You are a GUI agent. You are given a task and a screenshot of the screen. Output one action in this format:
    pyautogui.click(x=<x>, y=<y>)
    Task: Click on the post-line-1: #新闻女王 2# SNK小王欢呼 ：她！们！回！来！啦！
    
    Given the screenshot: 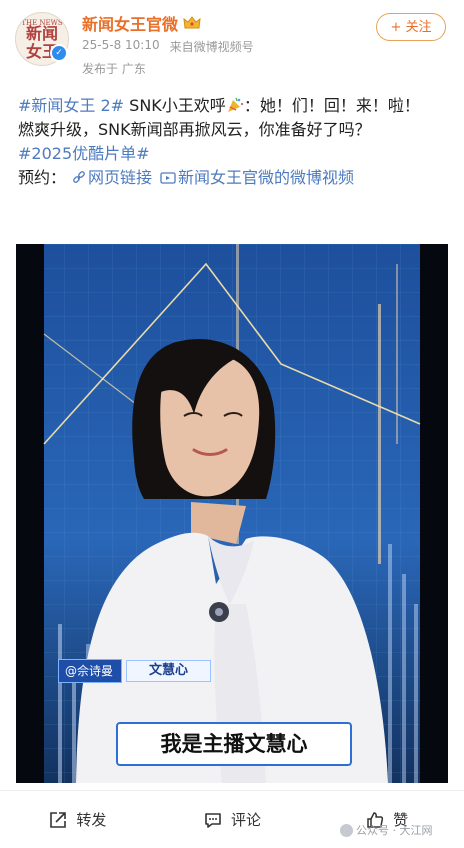 What is the action you would take?
    pyautogui.click(x=233, y=106)
    